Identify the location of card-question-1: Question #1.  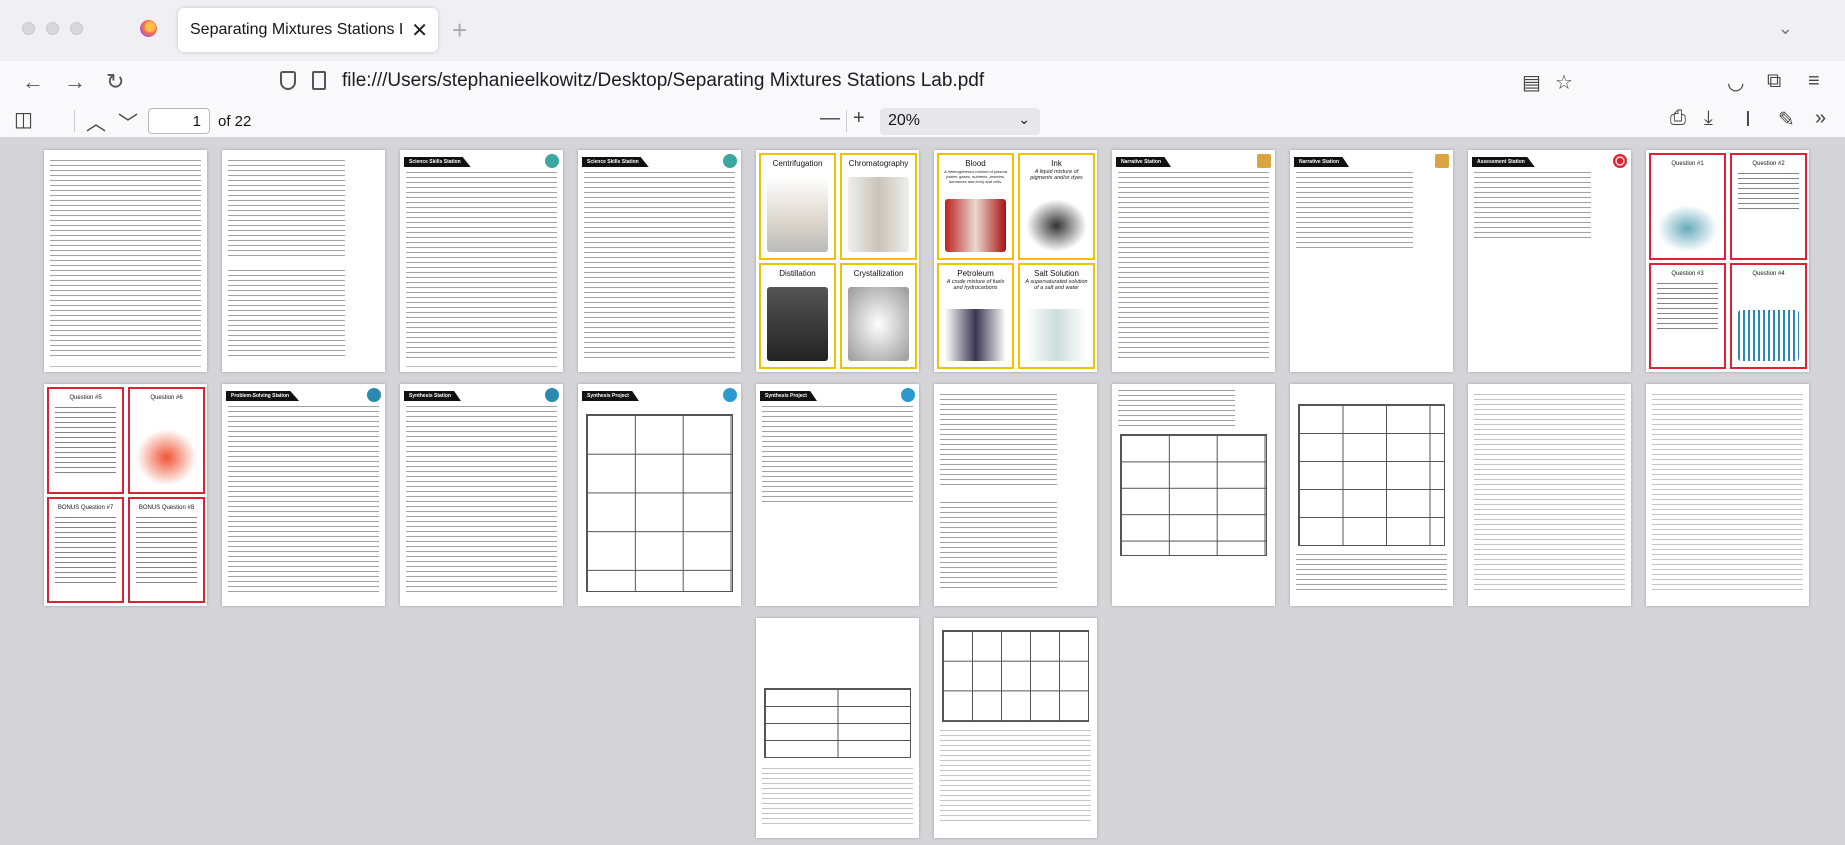
(1687, 206).